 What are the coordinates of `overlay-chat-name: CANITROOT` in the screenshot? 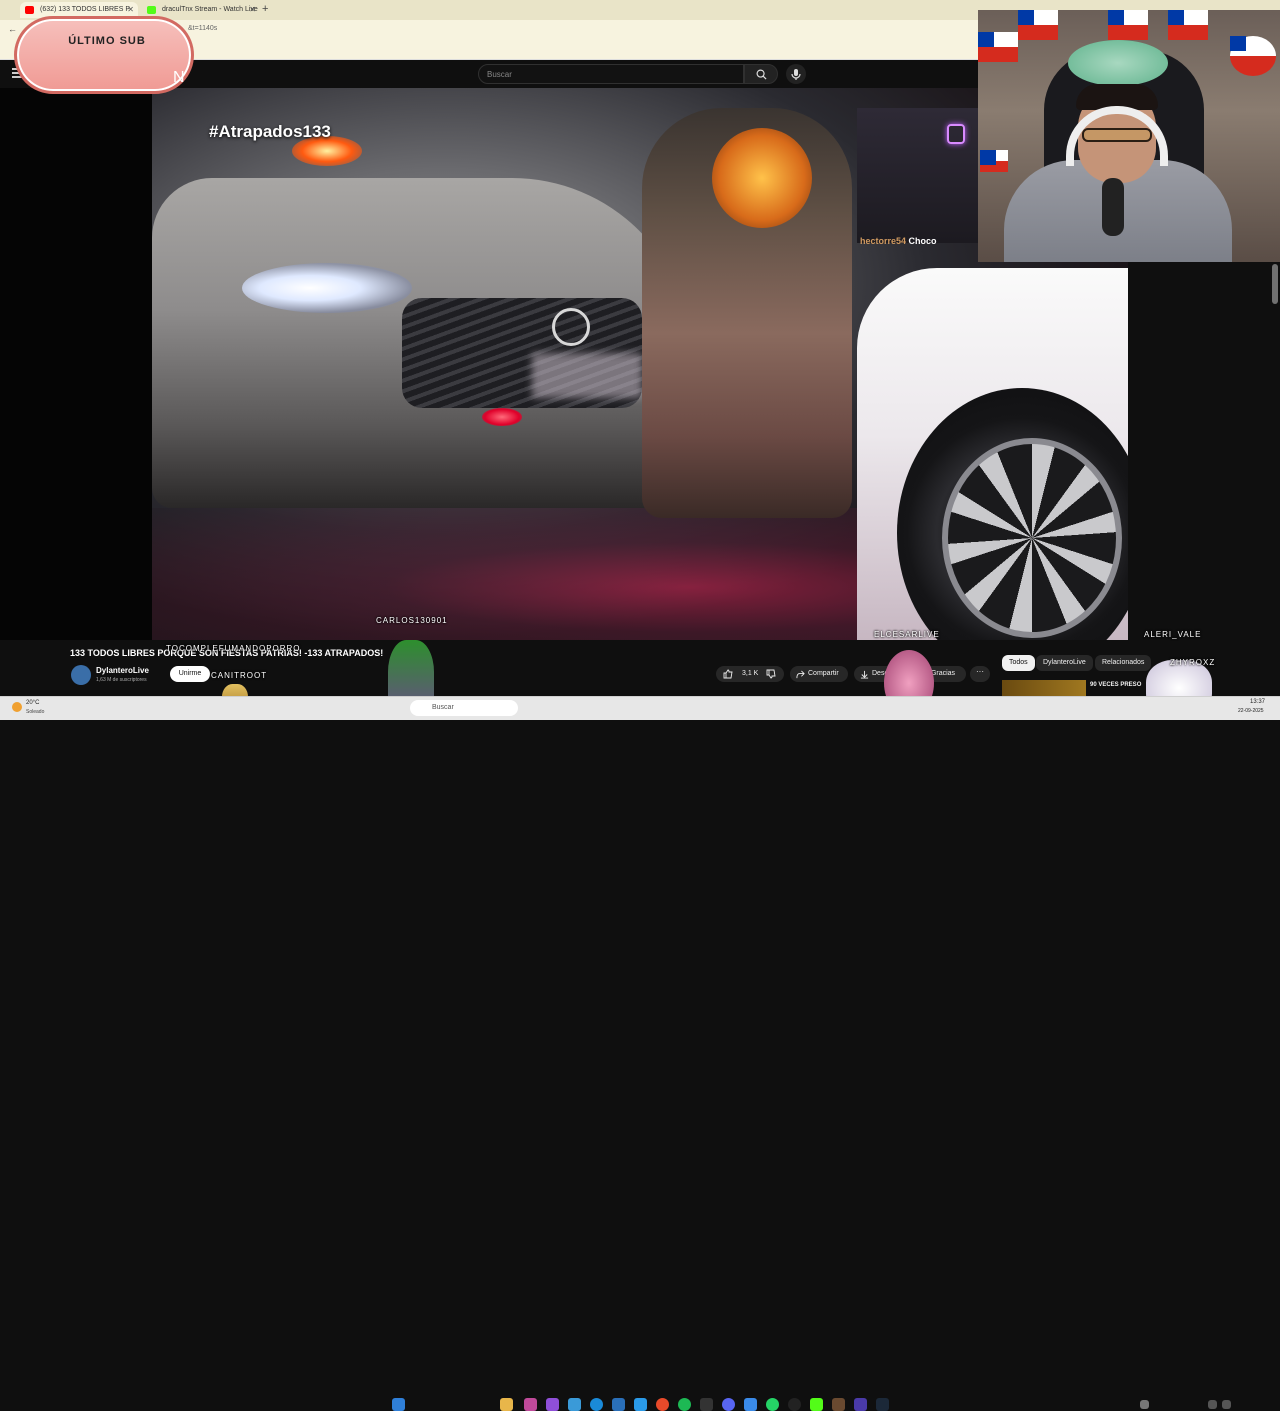 It's located at (239, 675).